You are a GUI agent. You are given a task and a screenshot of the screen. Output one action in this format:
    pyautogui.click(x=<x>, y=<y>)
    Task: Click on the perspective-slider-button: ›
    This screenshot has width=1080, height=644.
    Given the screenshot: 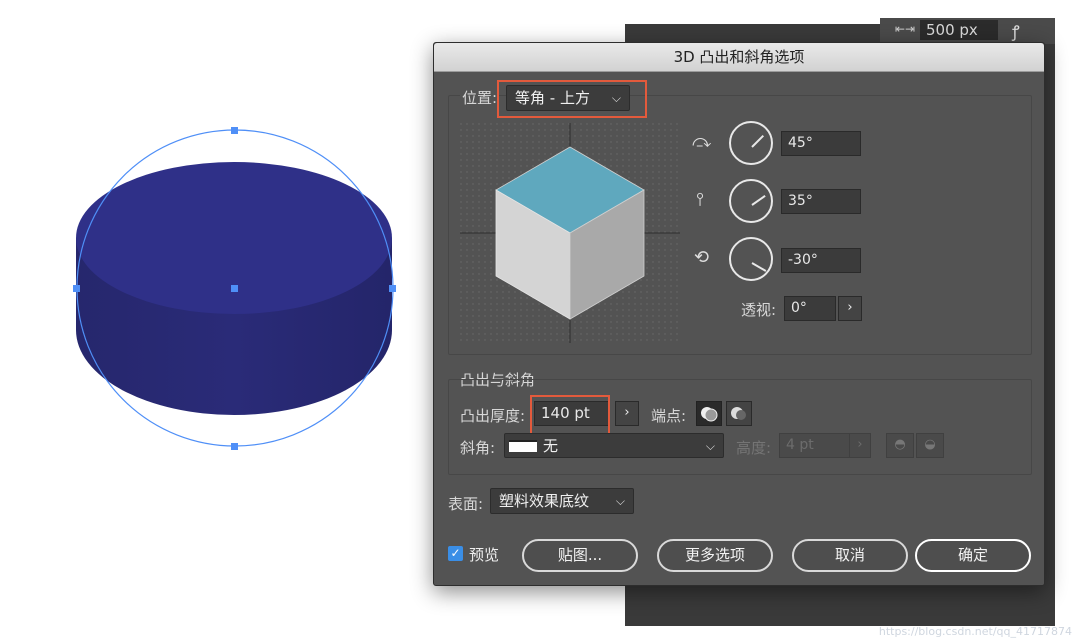 What is the action you would take?
    pyautogui.click(x=850, y=308)
    